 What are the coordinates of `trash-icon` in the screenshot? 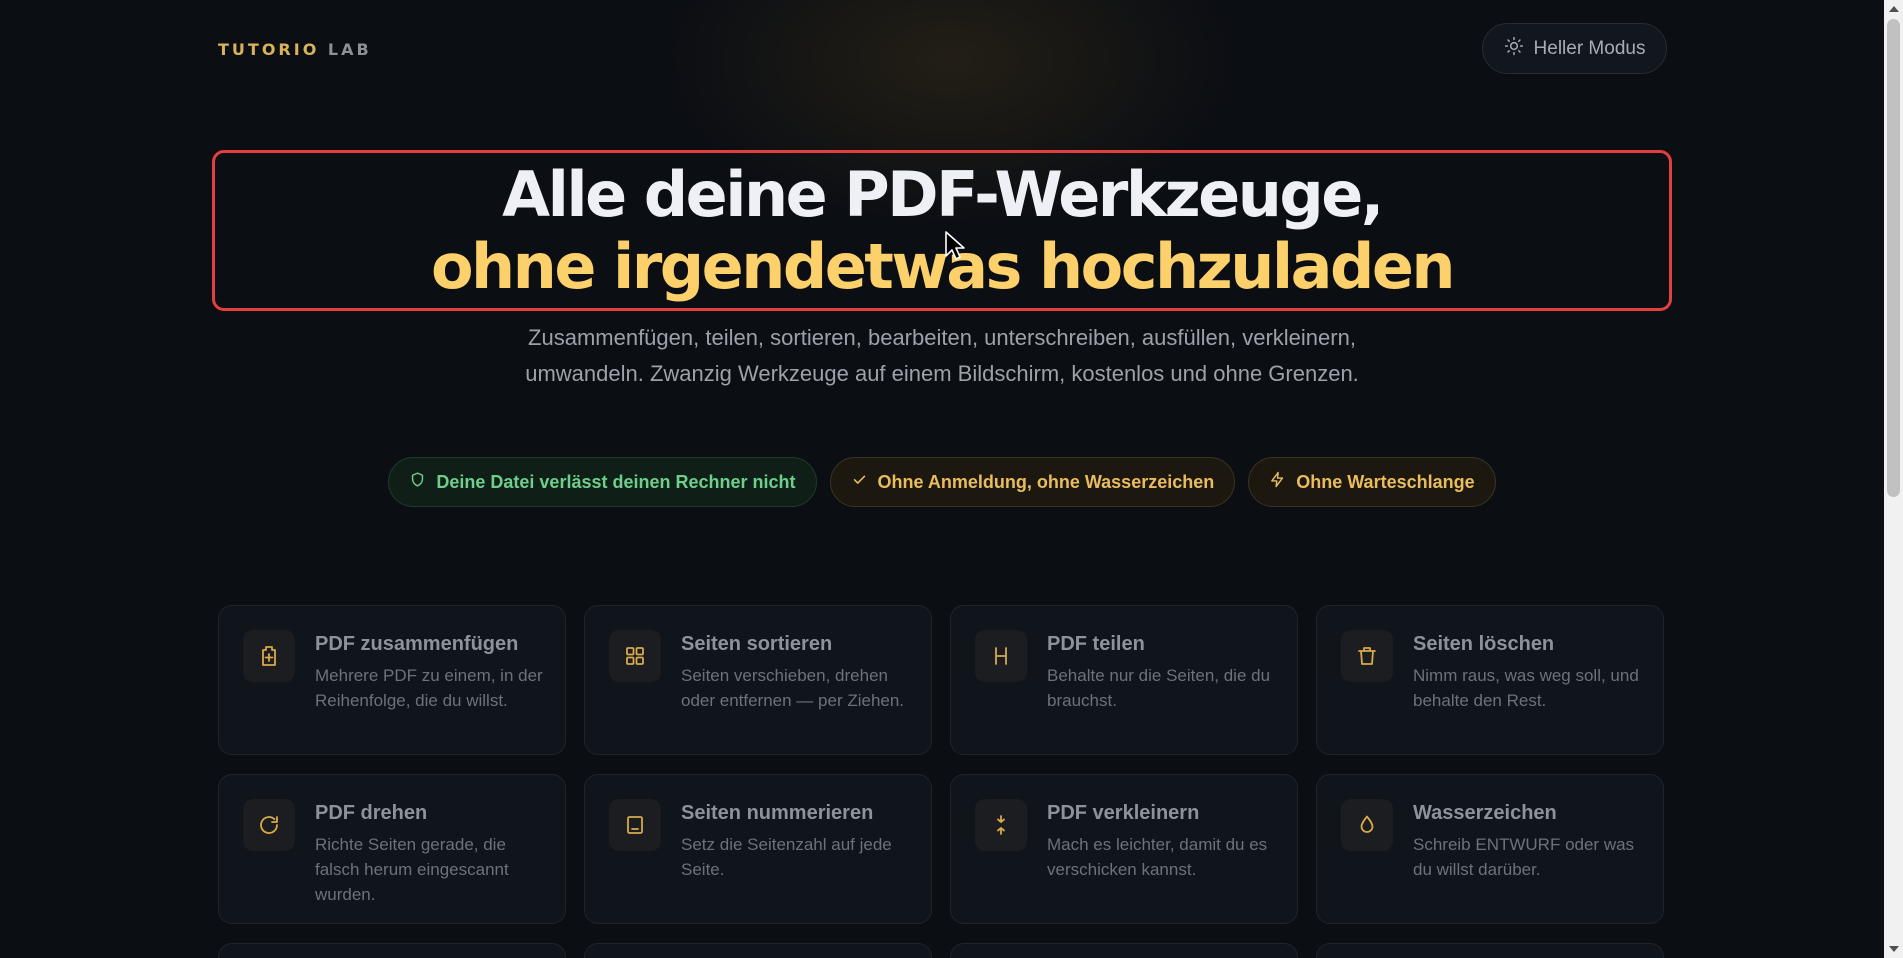 It's located at (1367, 656).